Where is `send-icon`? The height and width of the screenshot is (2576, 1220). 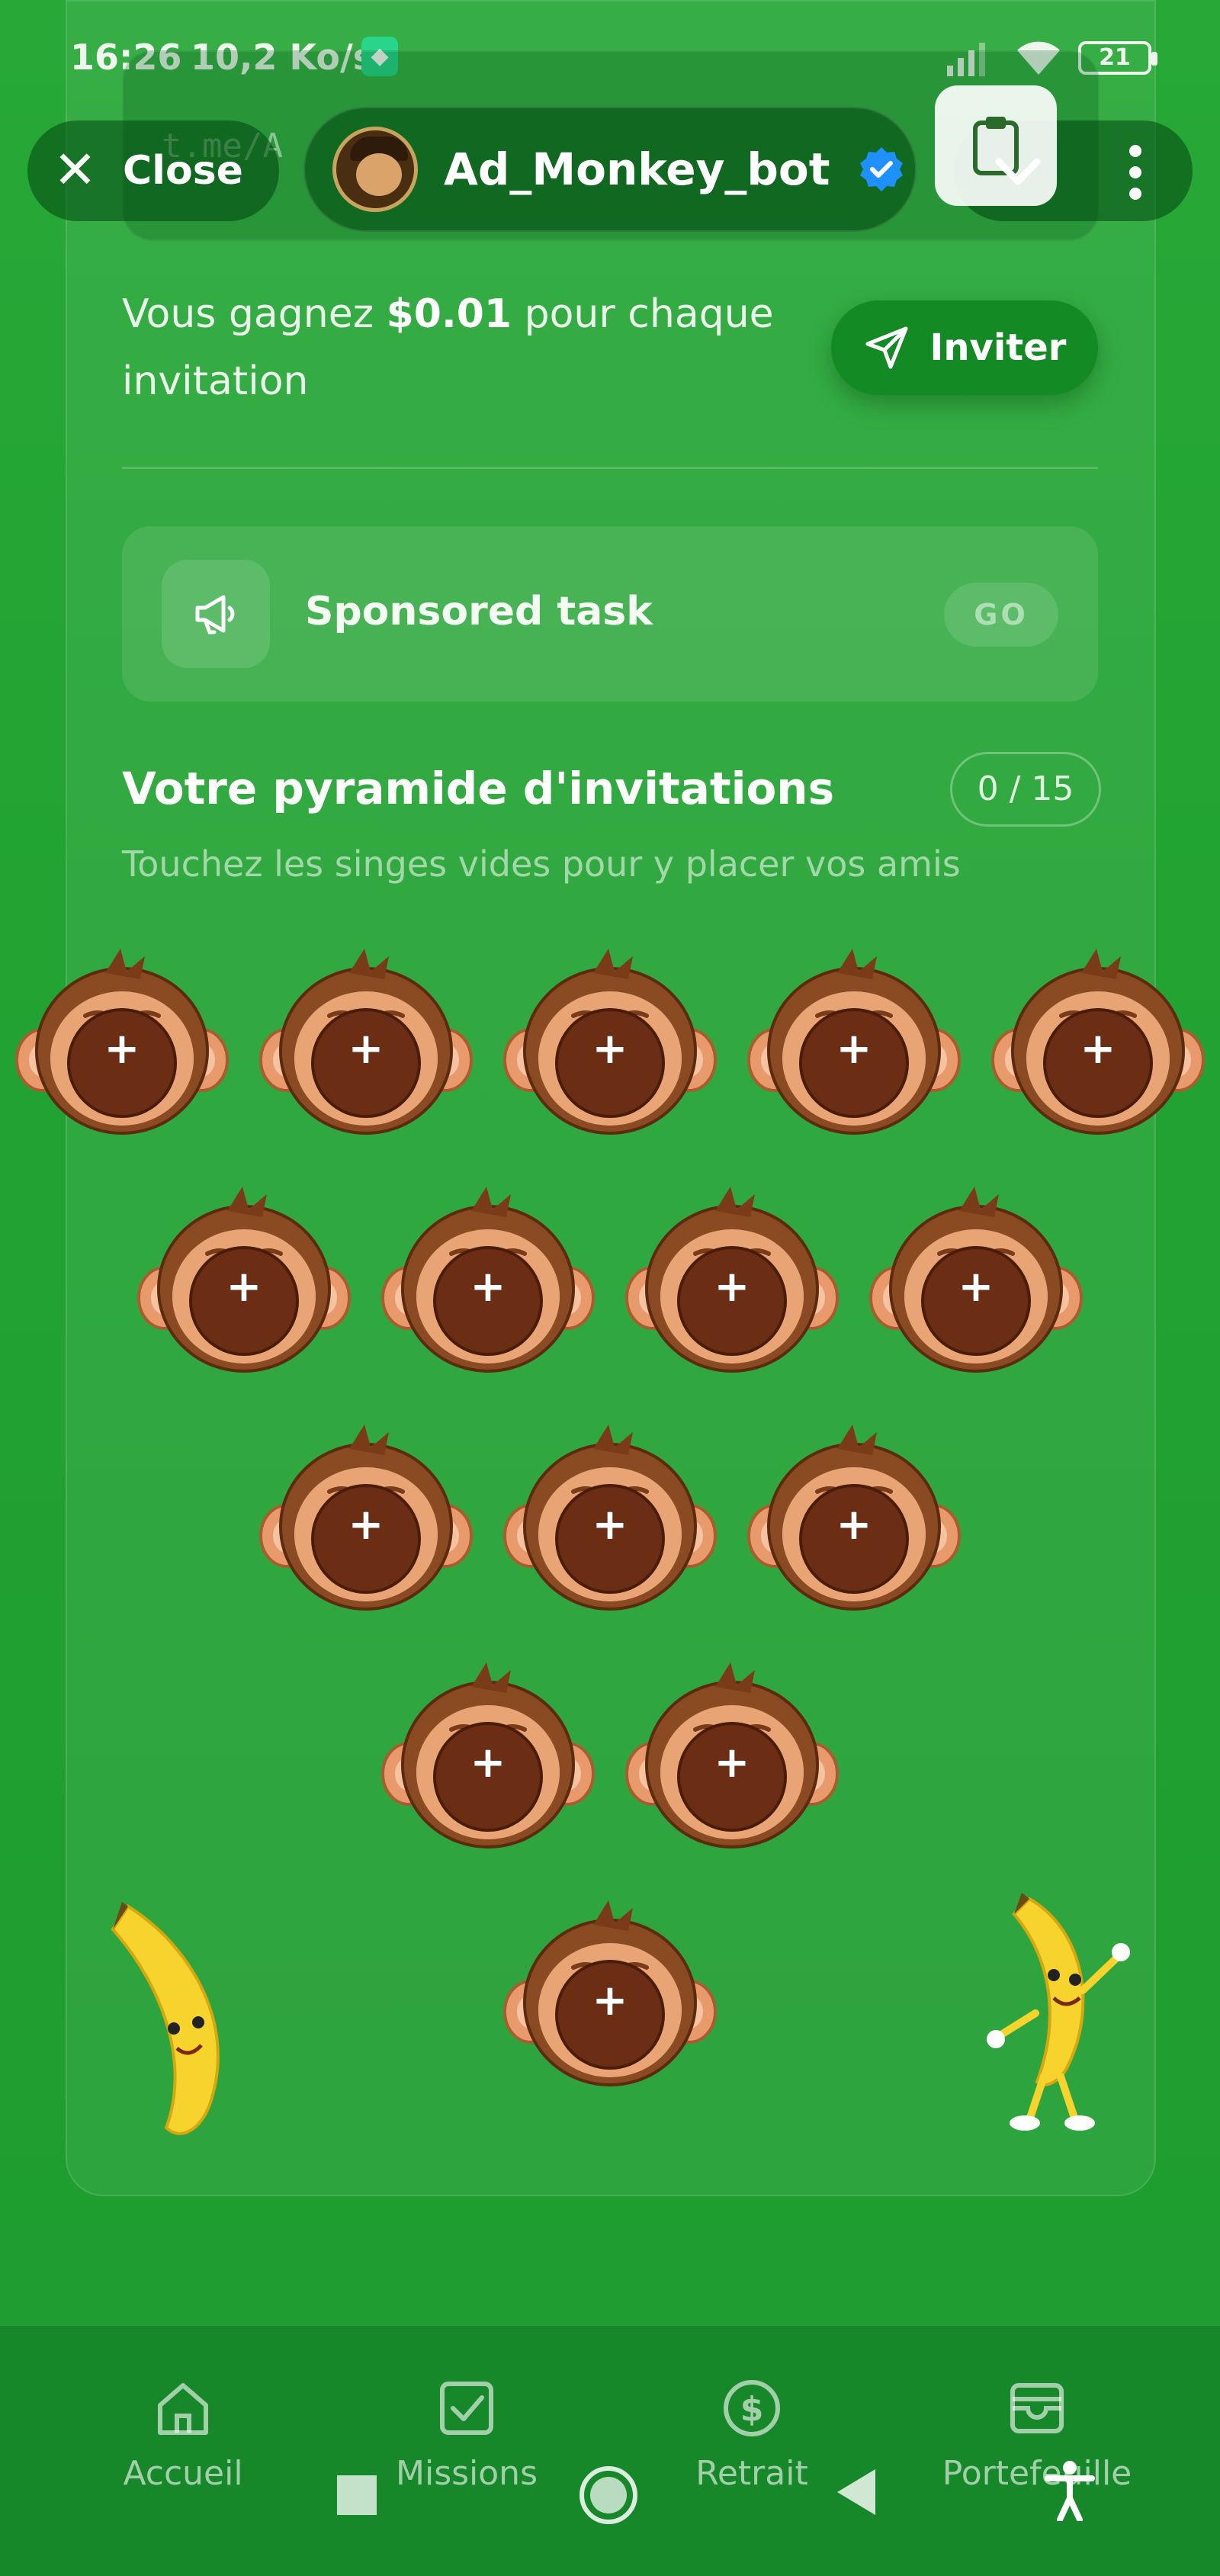 send-icon is located at coordinates (886, 347).